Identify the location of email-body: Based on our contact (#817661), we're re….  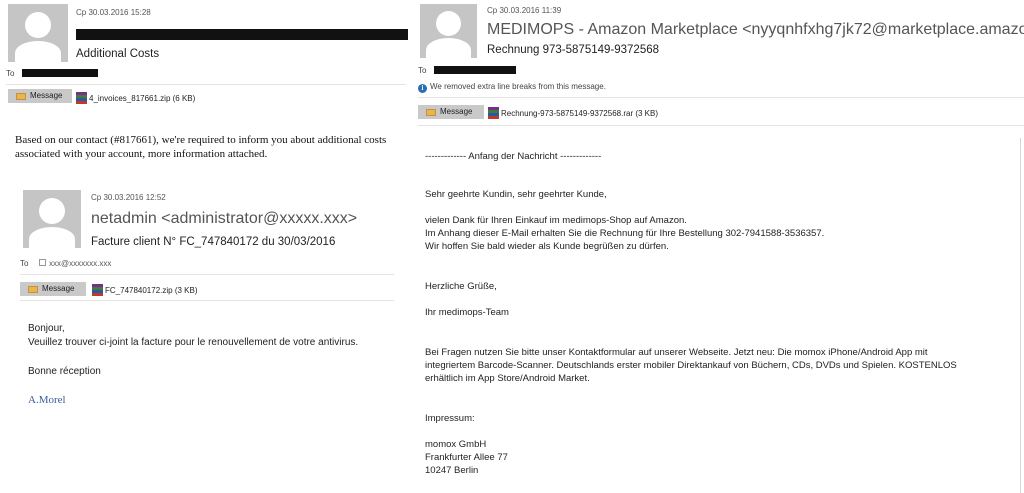
(201, 147).